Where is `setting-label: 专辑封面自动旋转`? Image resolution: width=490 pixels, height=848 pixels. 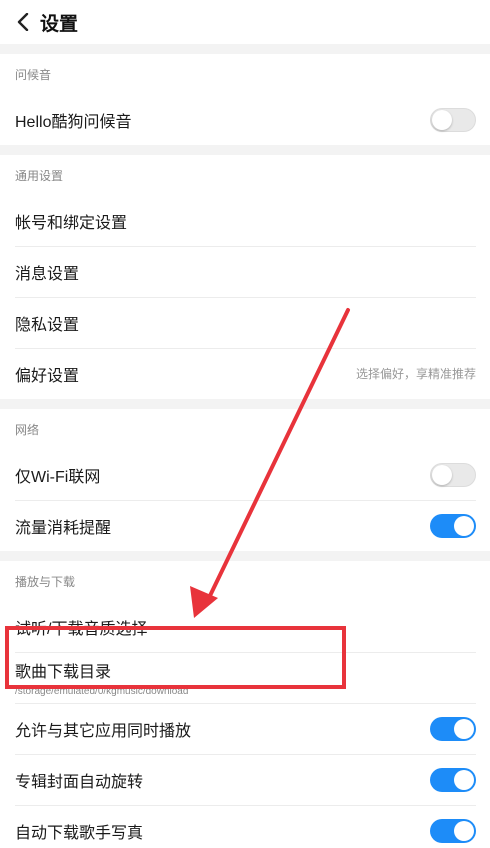
setting-label: 专辑封面自动旋转 is located at coordinates (79, 782).